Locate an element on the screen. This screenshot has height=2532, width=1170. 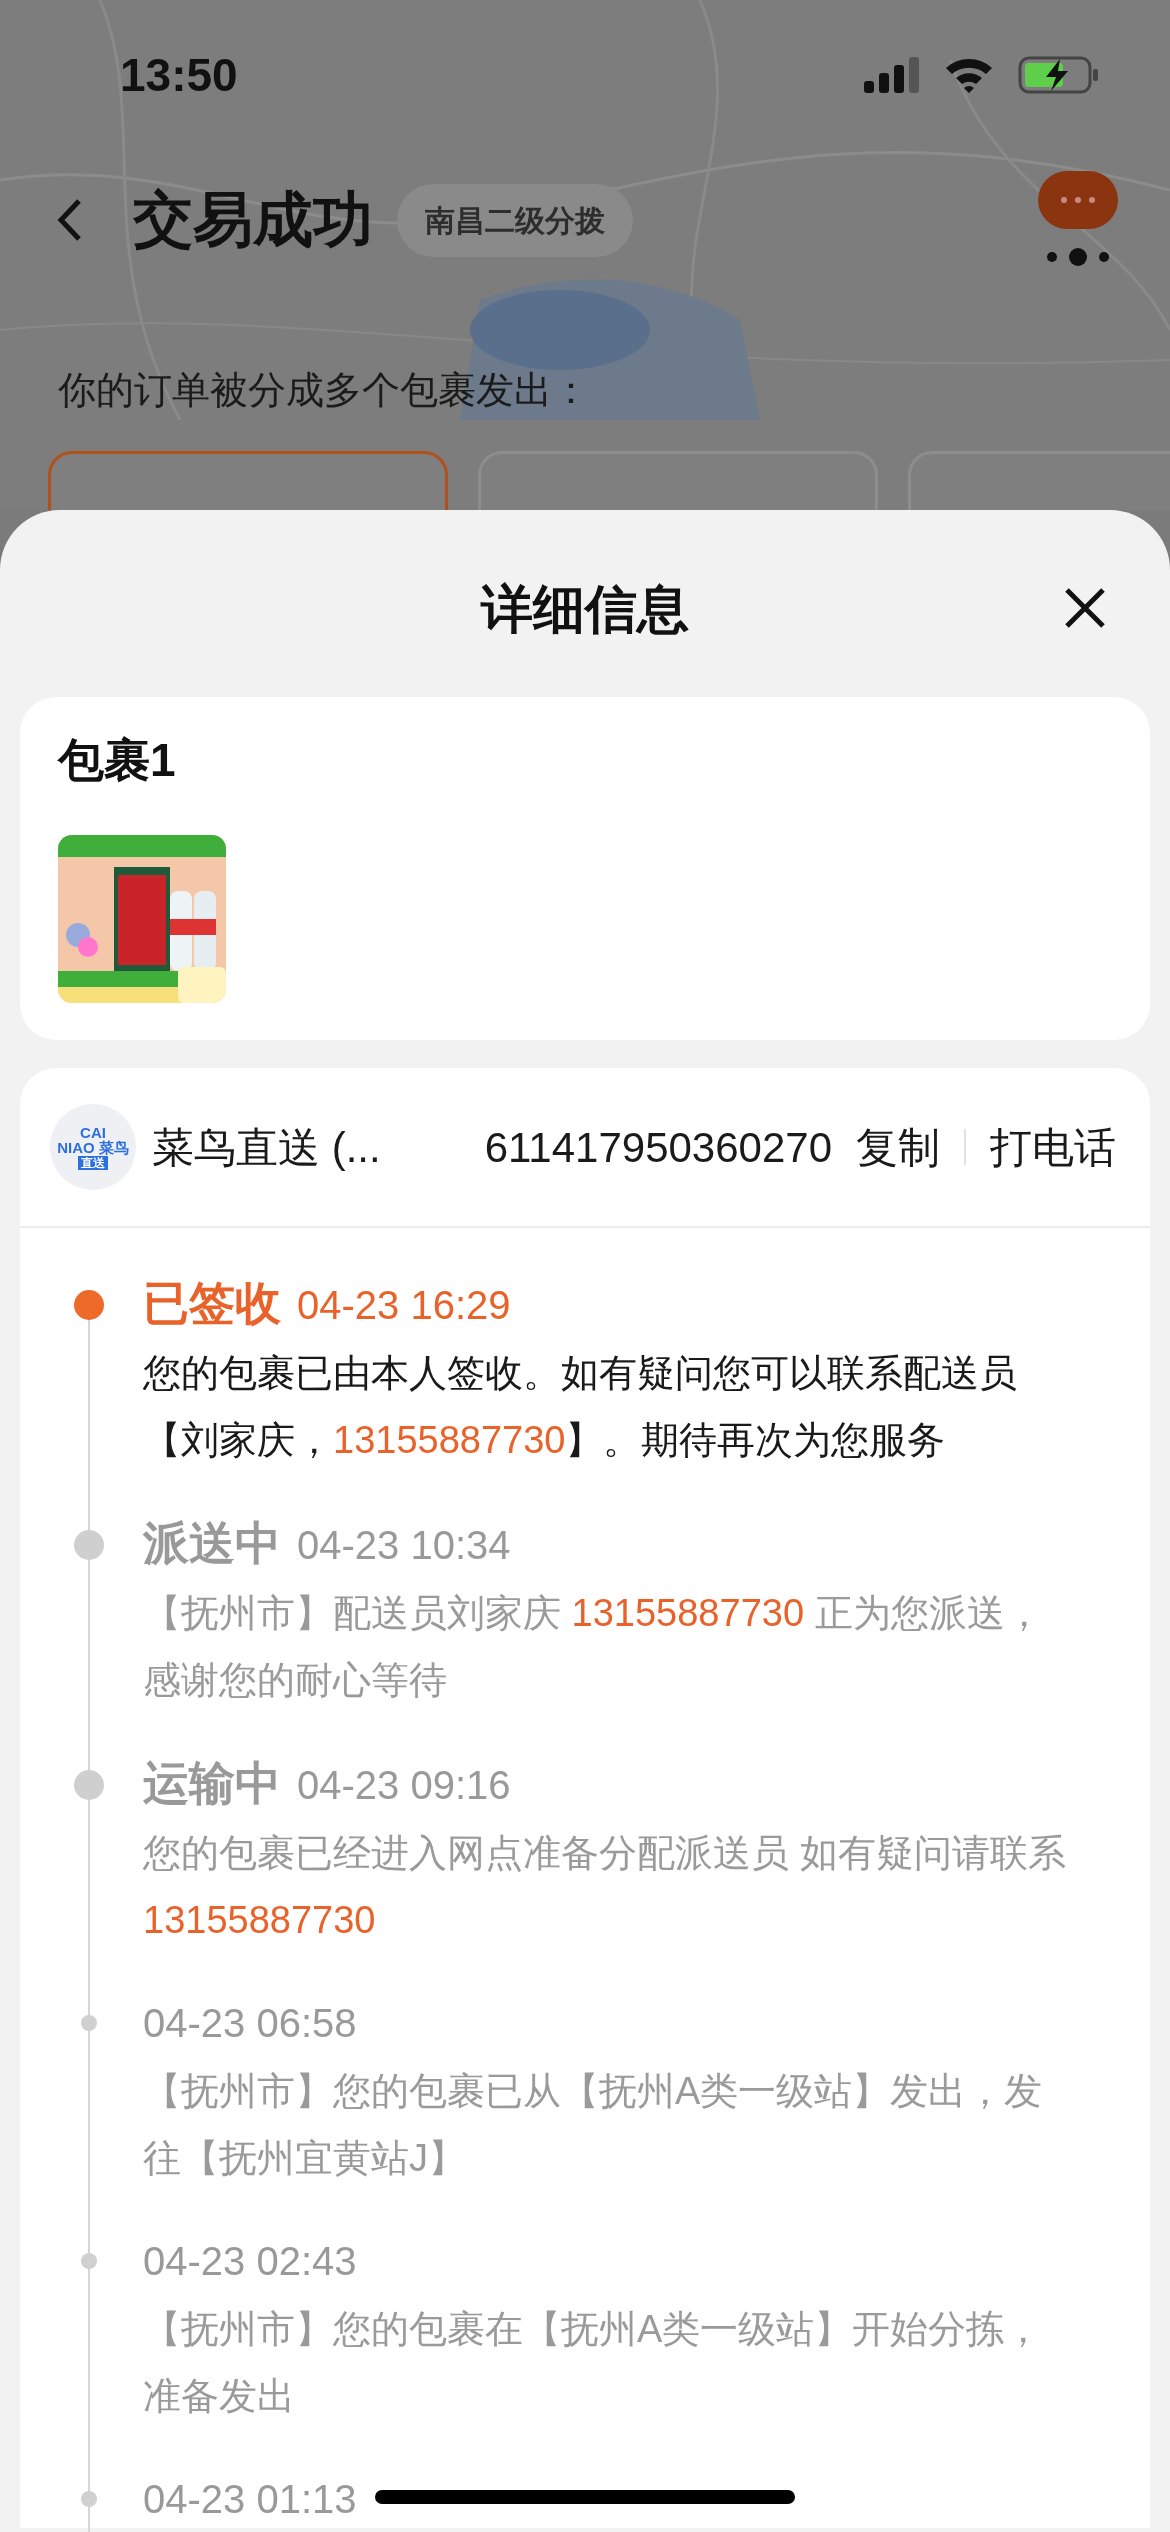
call-button: 打电话 is located at coordinates (1053, 1147).